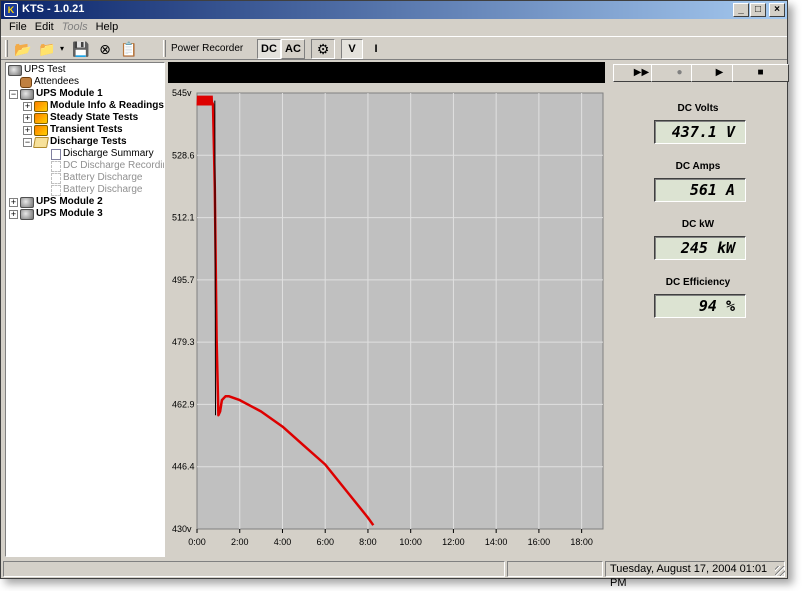 This screenshot has height=591, width=802. What do you see at coordinates (18, 27) in the screenshot?
I see `menu-file: File` at bounding box center [18, 27].